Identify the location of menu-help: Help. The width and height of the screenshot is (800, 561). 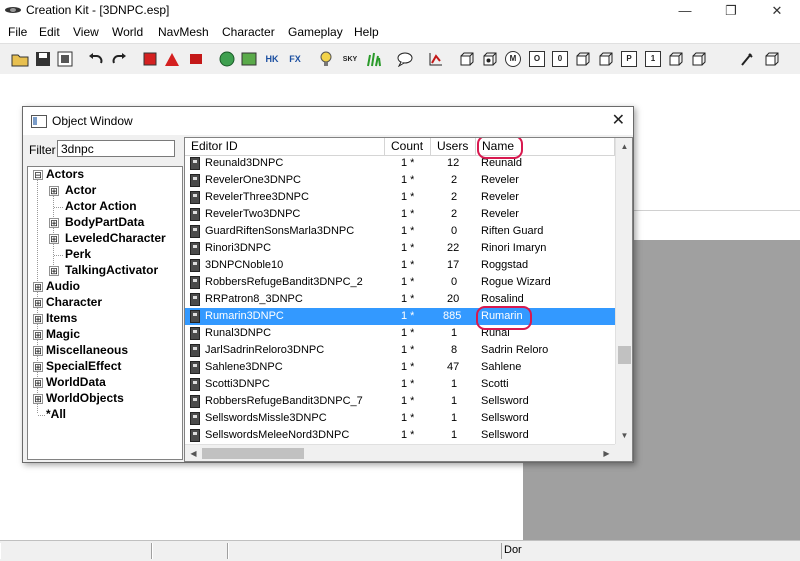
(366, 32).